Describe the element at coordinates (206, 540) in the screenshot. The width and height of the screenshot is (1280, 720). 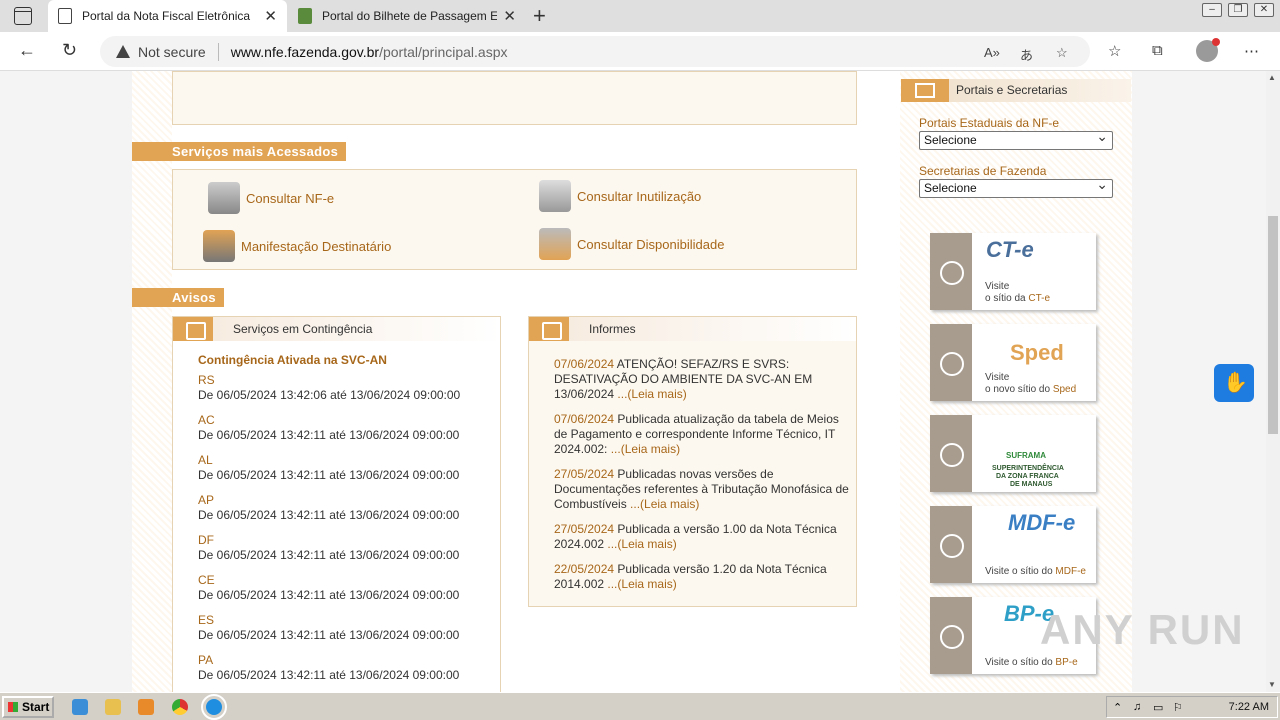
I see `state-code: DF` at that location.